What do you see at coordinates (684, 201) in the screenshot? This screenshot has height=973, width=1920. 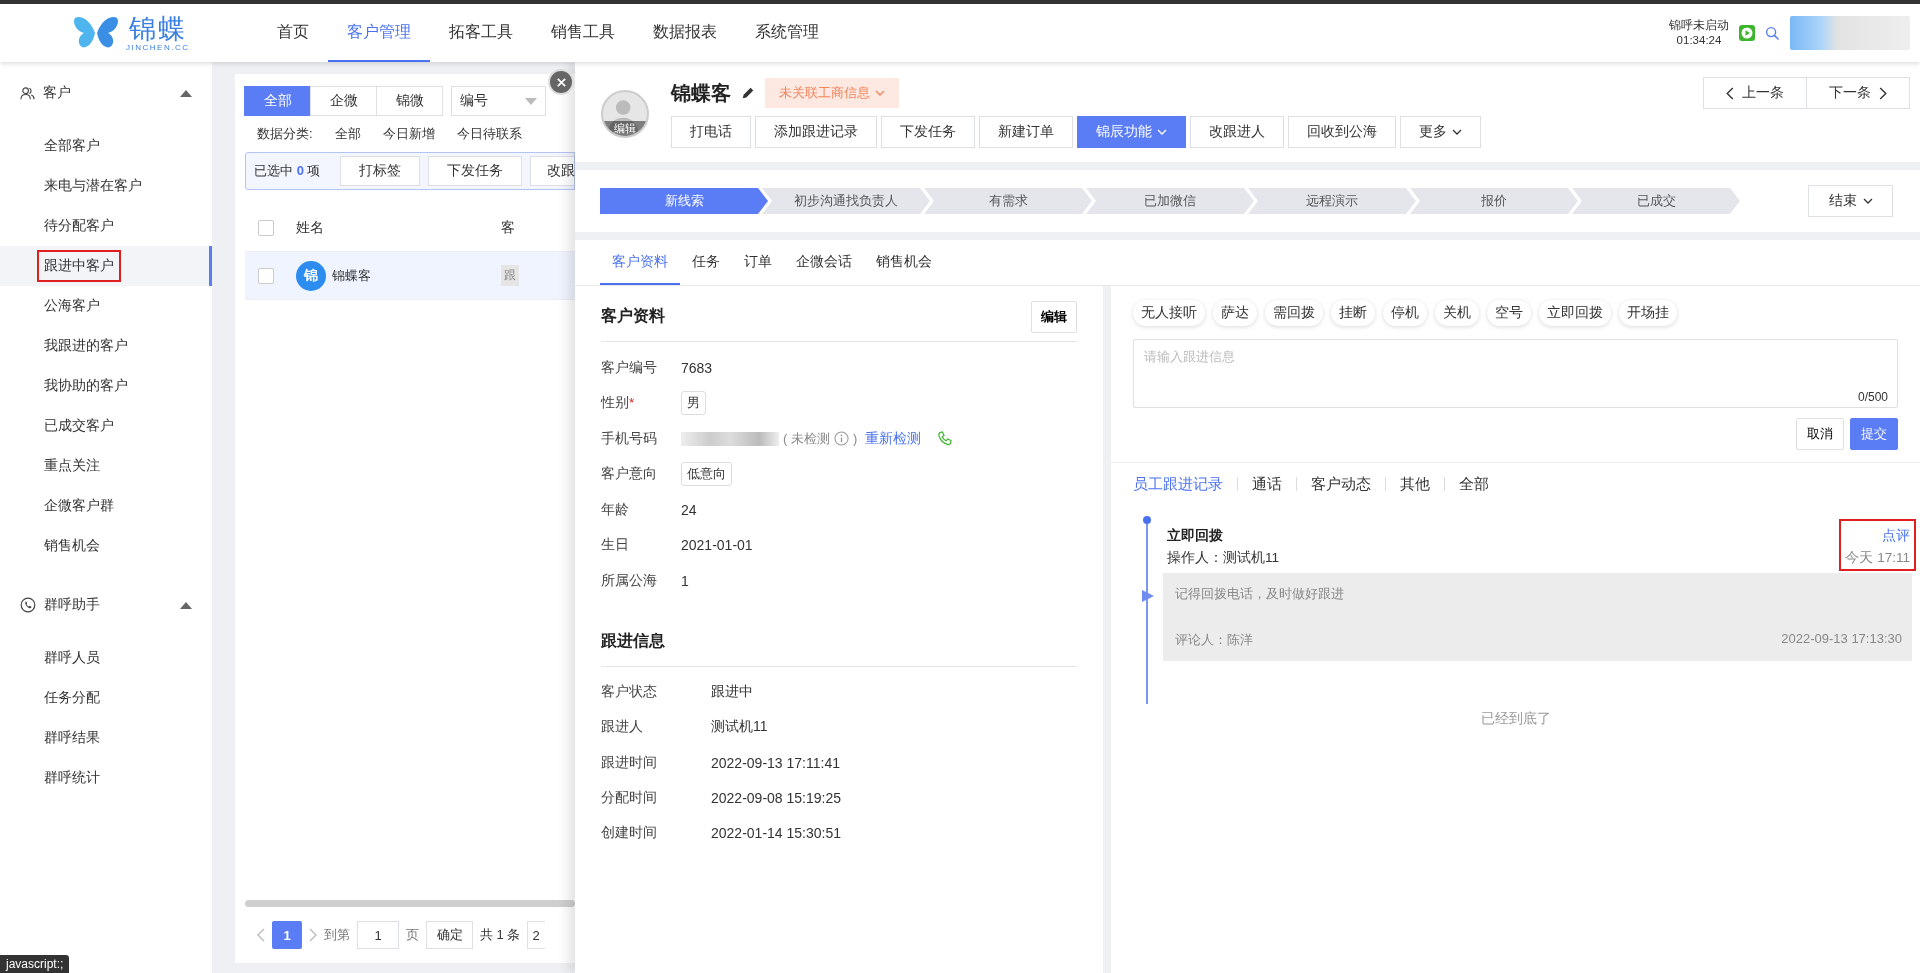 I see `stage-step: 新线索` at bounding box center [684, 201].